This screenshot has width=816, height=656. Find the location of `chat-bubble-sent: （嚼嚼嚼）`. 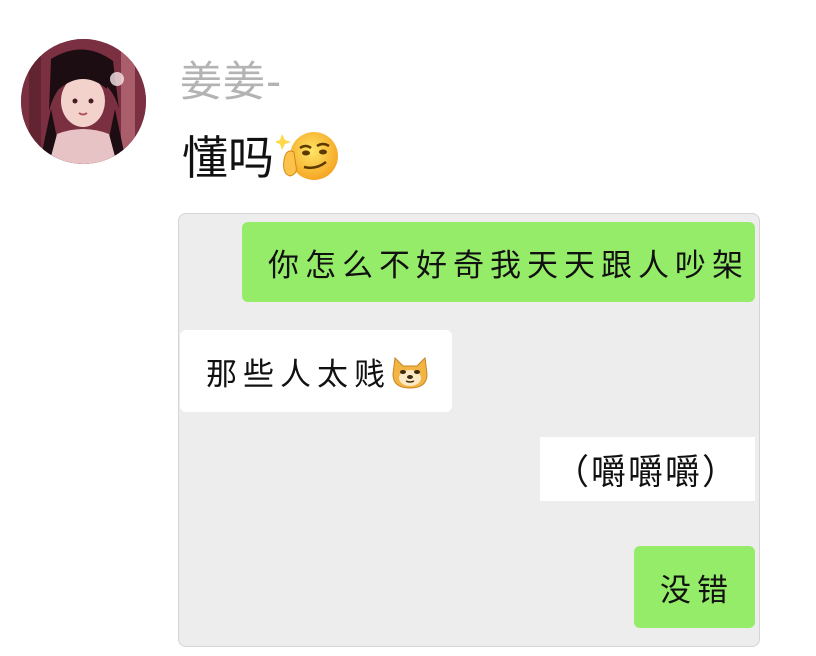

chat-bubble-sent: （嚼嚼嚼） is located at coordinates (647, 469).